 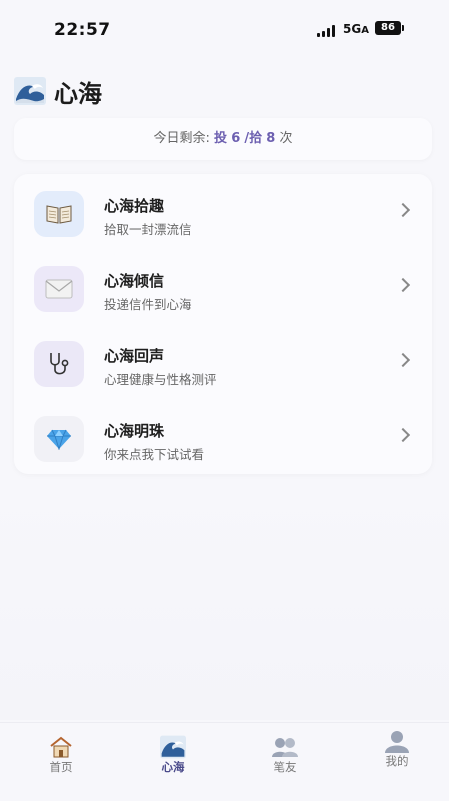 I want to click on envelope-icon, so click(x=59, y=289).